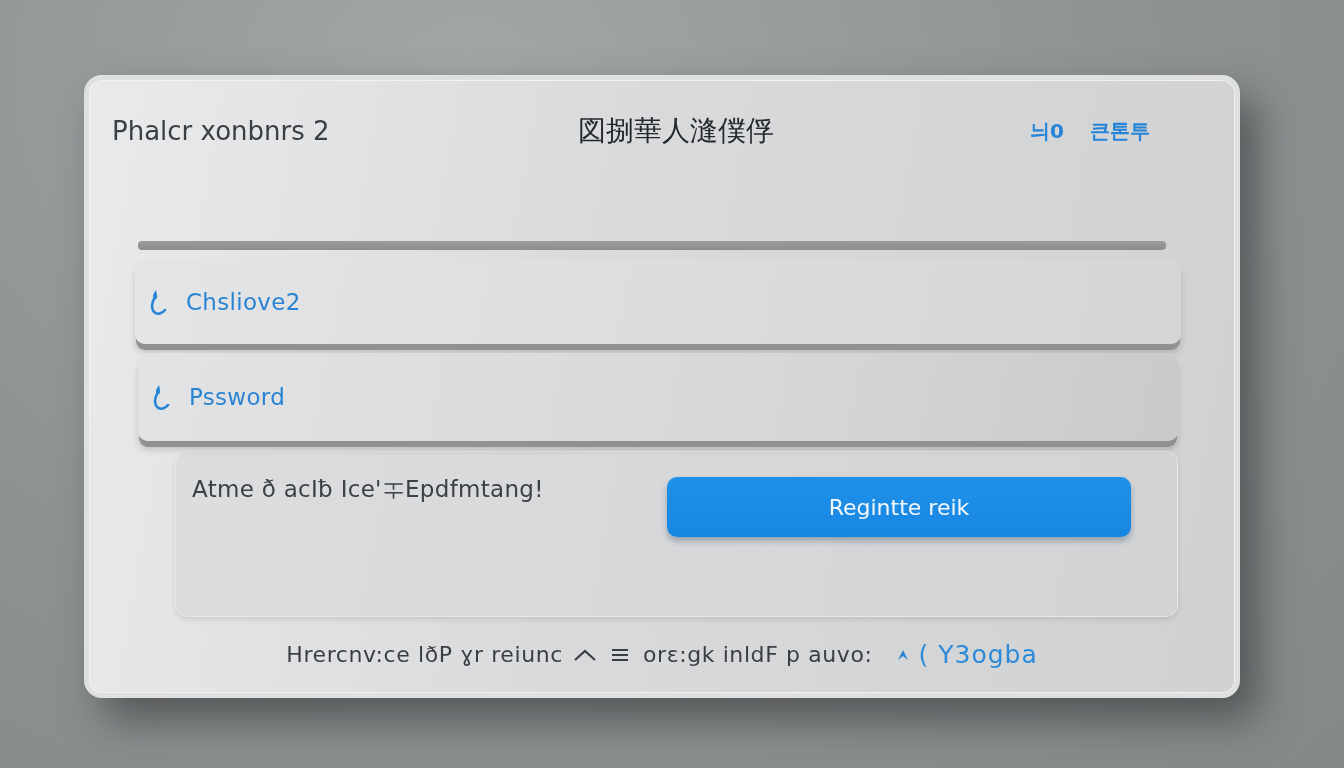  What do you see at coordinates (221, 131) in the screenshot?
I see `brand-name: Phalcr xonbnrs 2` at bounding box center [221, 131].